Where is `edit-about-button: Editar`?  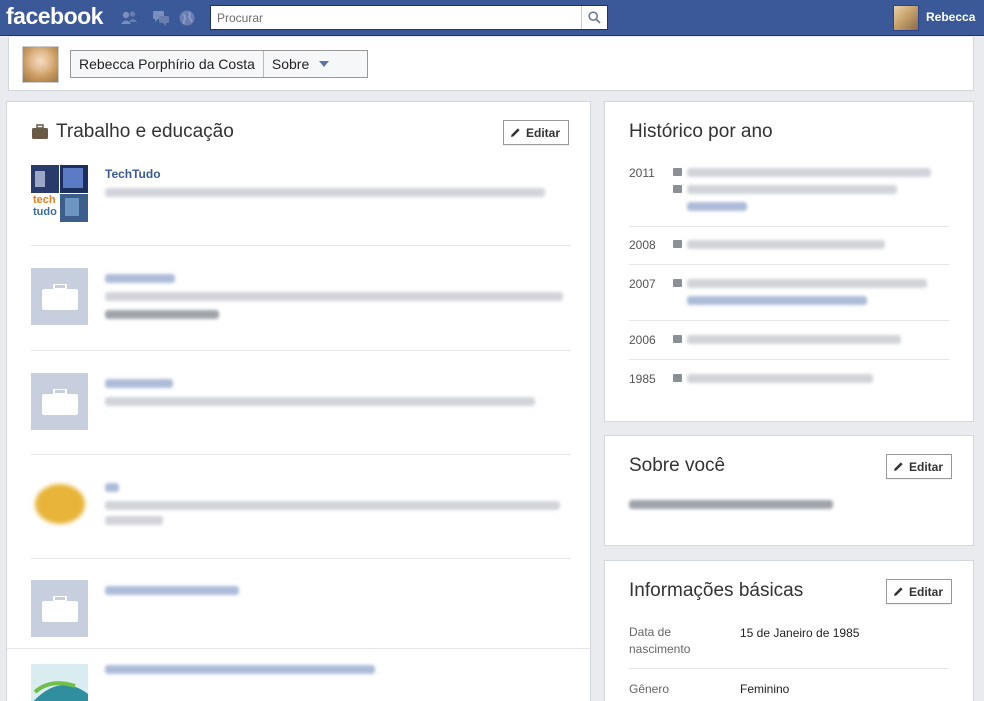
edit-about-button: Editar is located at coordinates (919, 466).